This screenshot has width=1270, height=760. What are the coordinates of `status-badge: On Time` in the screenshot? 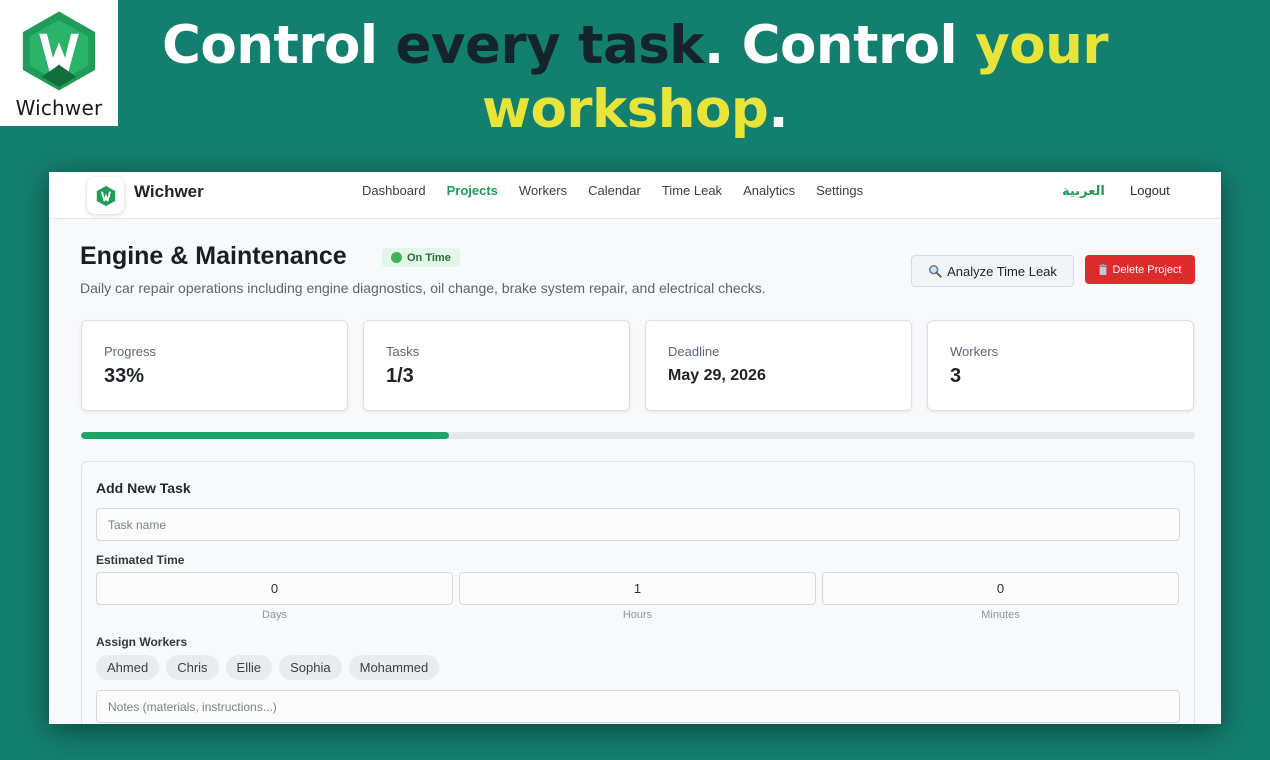 It's located at (421, 257).